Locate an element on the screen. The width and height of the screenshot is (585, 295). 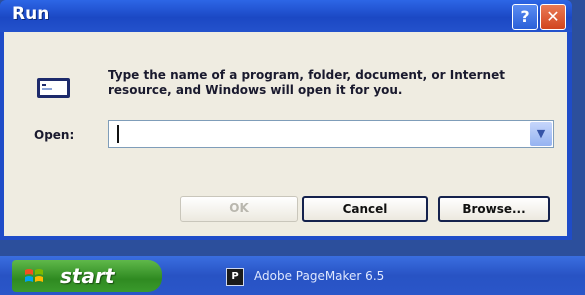
taskbar: start P Adobe PageMaker 6.5 is located at coordinates (292, 275).